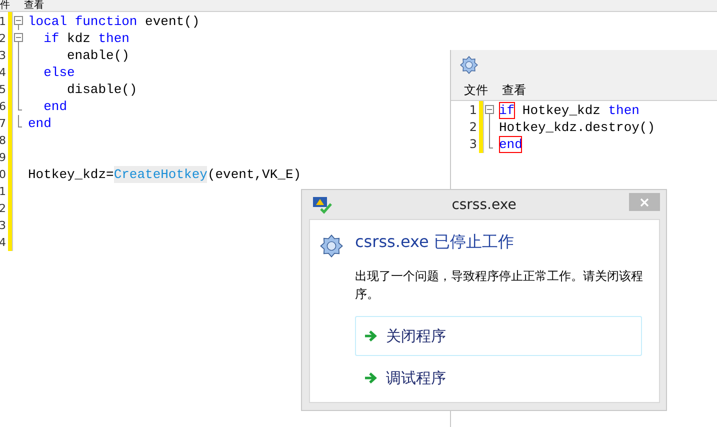  What do you see at coordinates (3, 107) in the screenshot?
I see `line-number: 6` at bounding box center [3, 107].